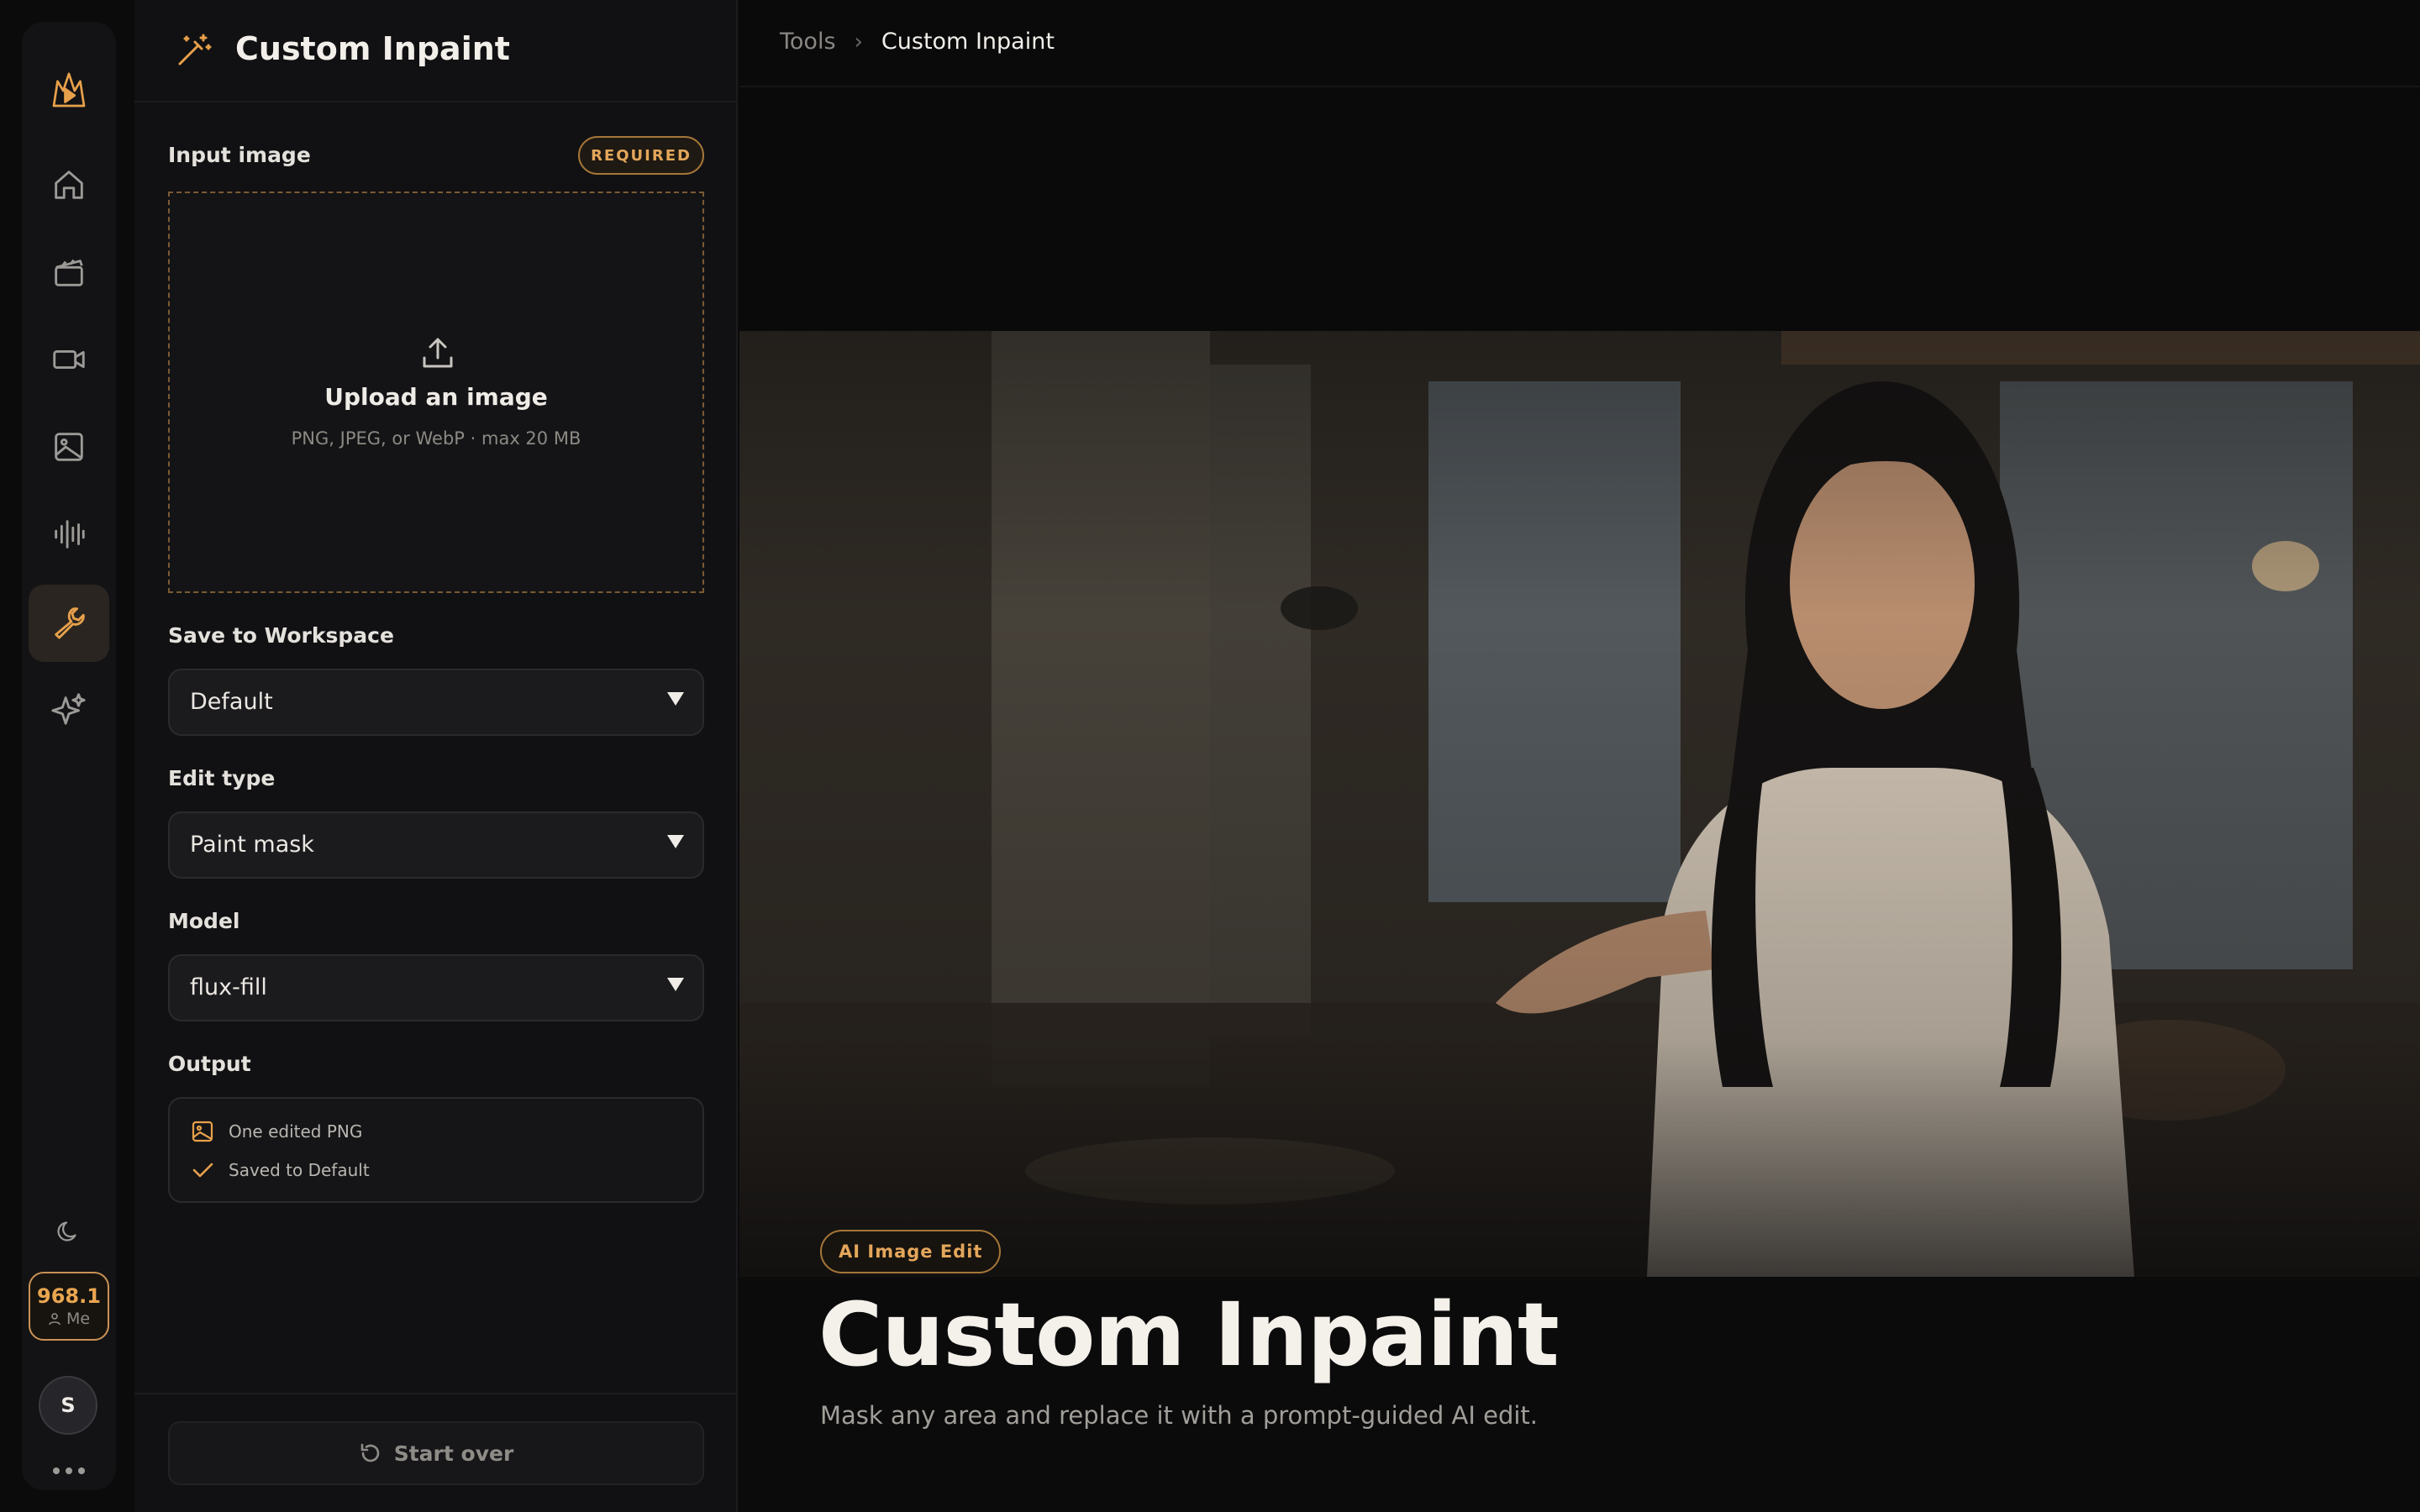  Describe the element at coordinates (968, 42) in the screenshot. I see `breadcrumb-current: Custom Inpaint` at that location.